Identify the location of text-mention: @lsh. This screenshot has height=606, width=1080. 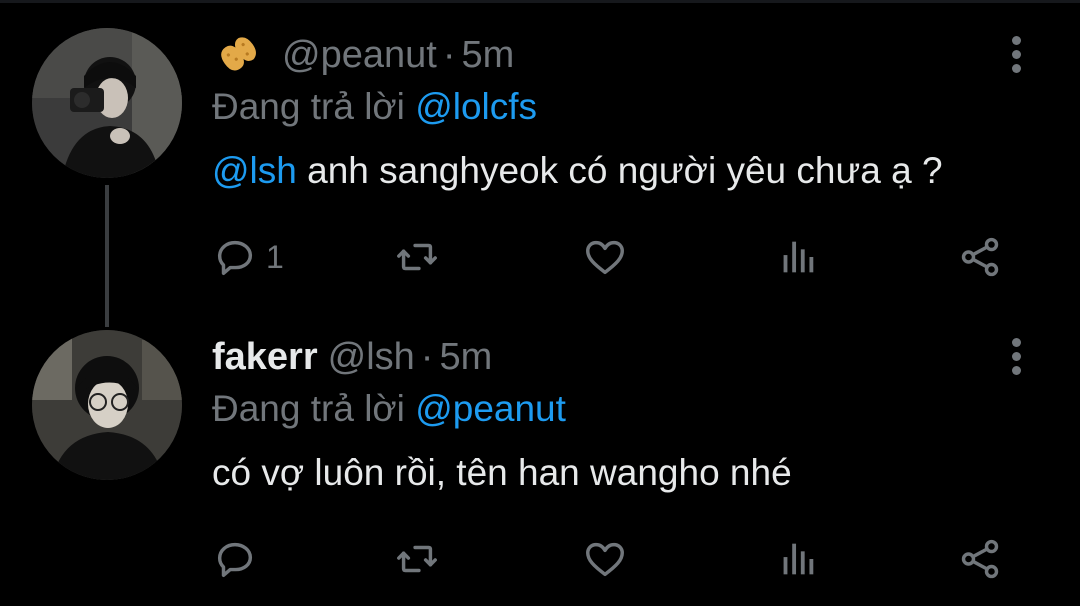
(254, 170).